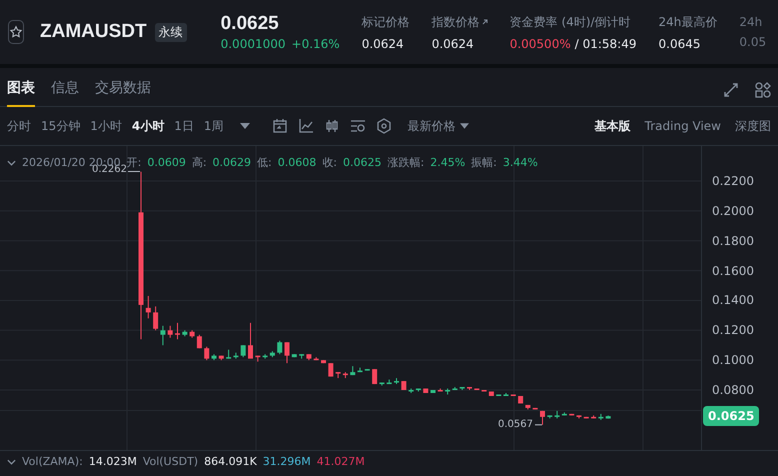 This screenshot has height=476, width=778. What do you see at coordinates (340, 461) in the screenshot?
I see `volume-ma-value: 41.027M` at bounding box center [340, 461].